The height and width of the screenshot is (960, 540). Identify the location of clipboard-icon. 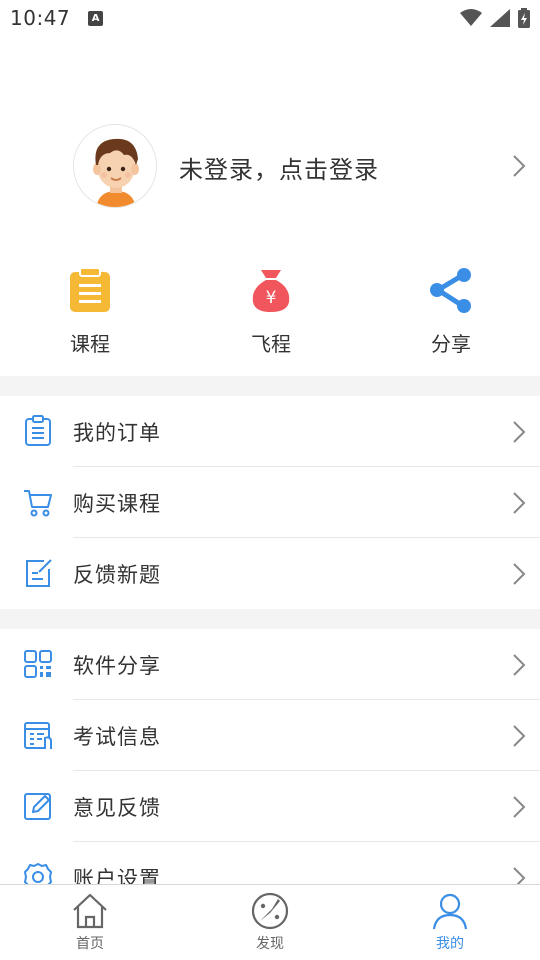
(90, 289).